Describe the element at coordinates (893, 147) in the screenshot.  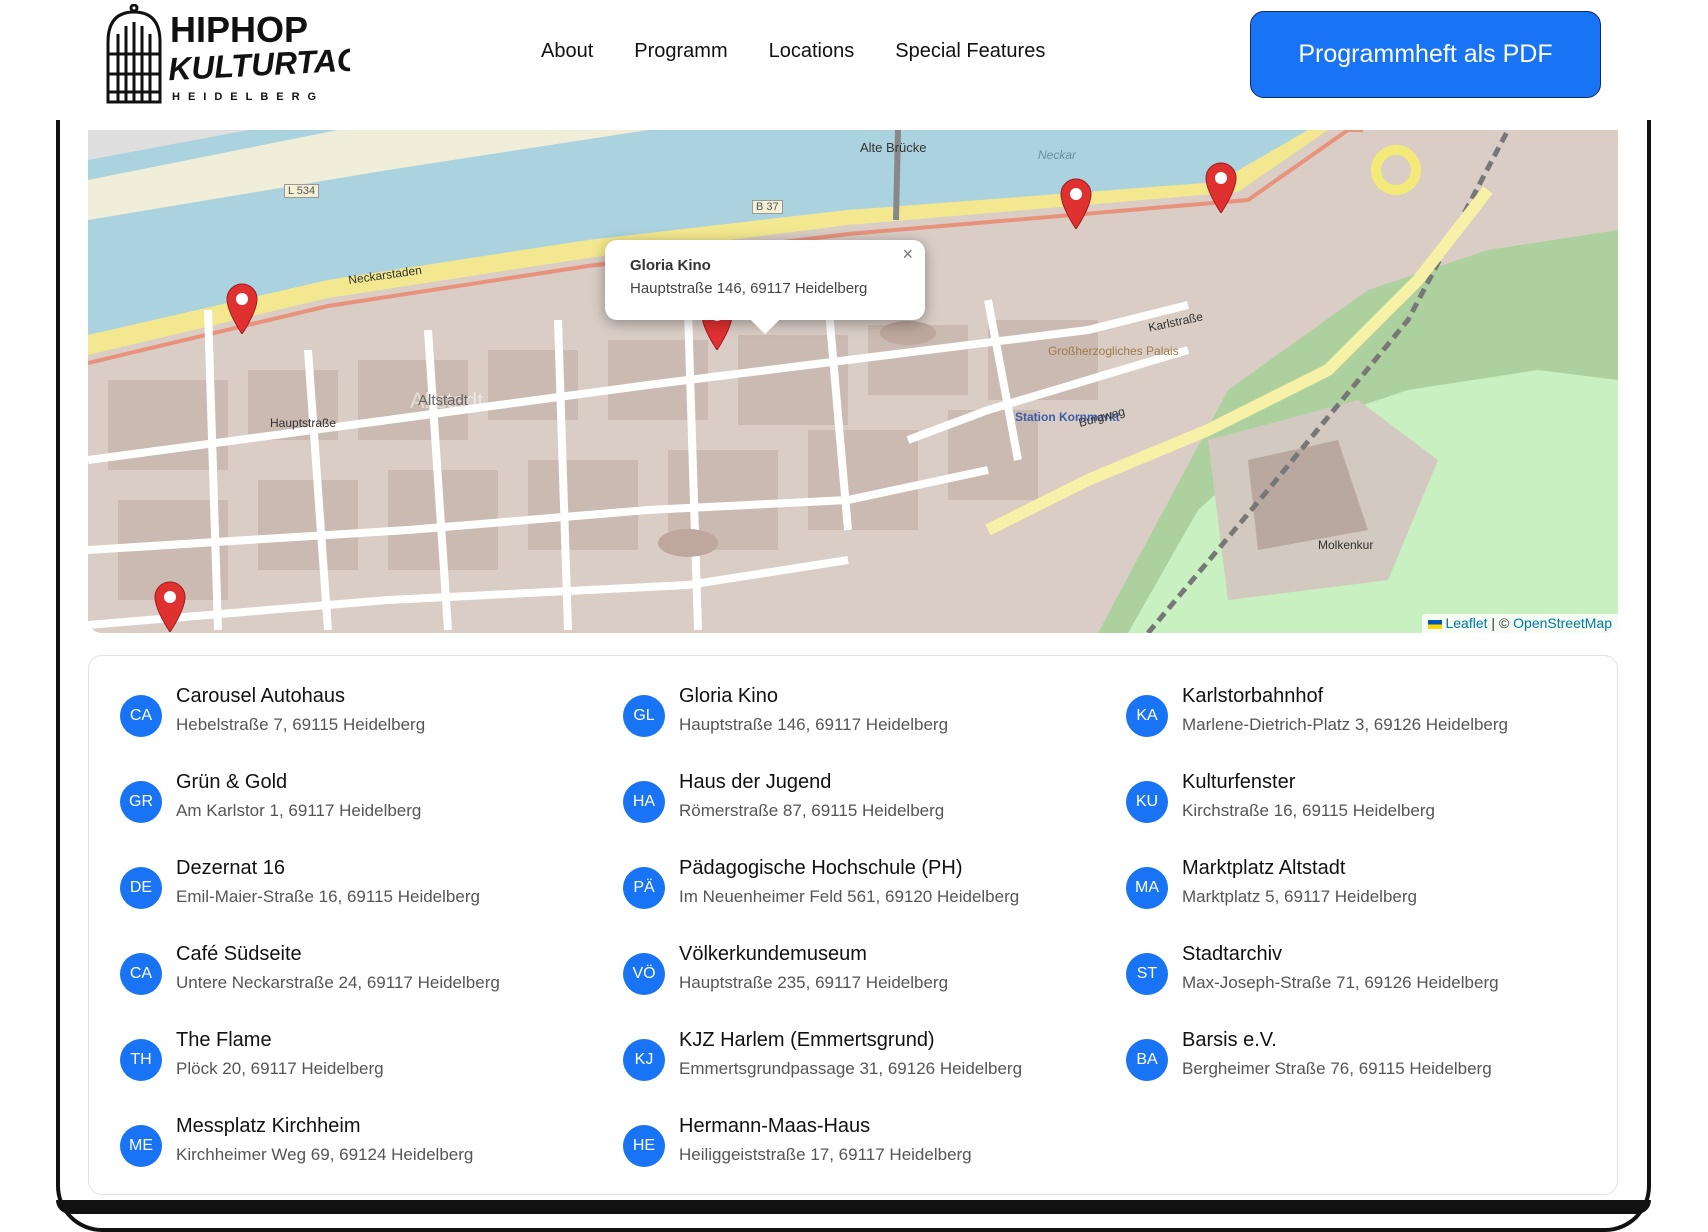
I see `map-label-alte-bruecke: Alte Brücke` at that location.